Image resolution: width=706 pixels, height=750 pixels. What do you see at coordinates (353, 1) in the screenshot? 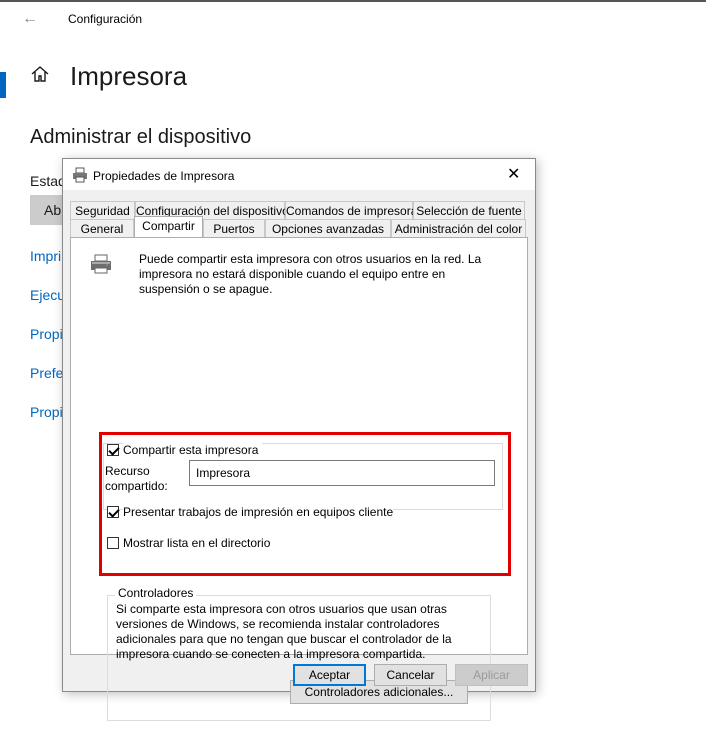
I see `window-top-edge` at bounding box center [353, 1].